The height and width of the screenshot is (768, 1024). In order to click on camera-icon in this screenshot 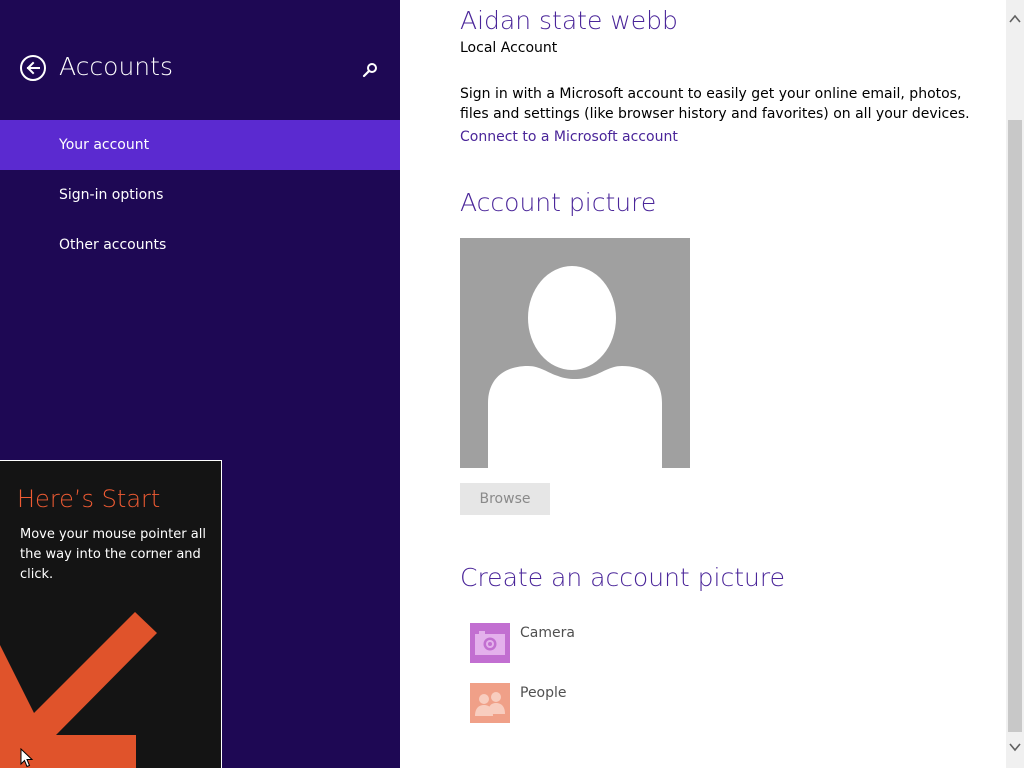, I will do `click(490, 643)`.